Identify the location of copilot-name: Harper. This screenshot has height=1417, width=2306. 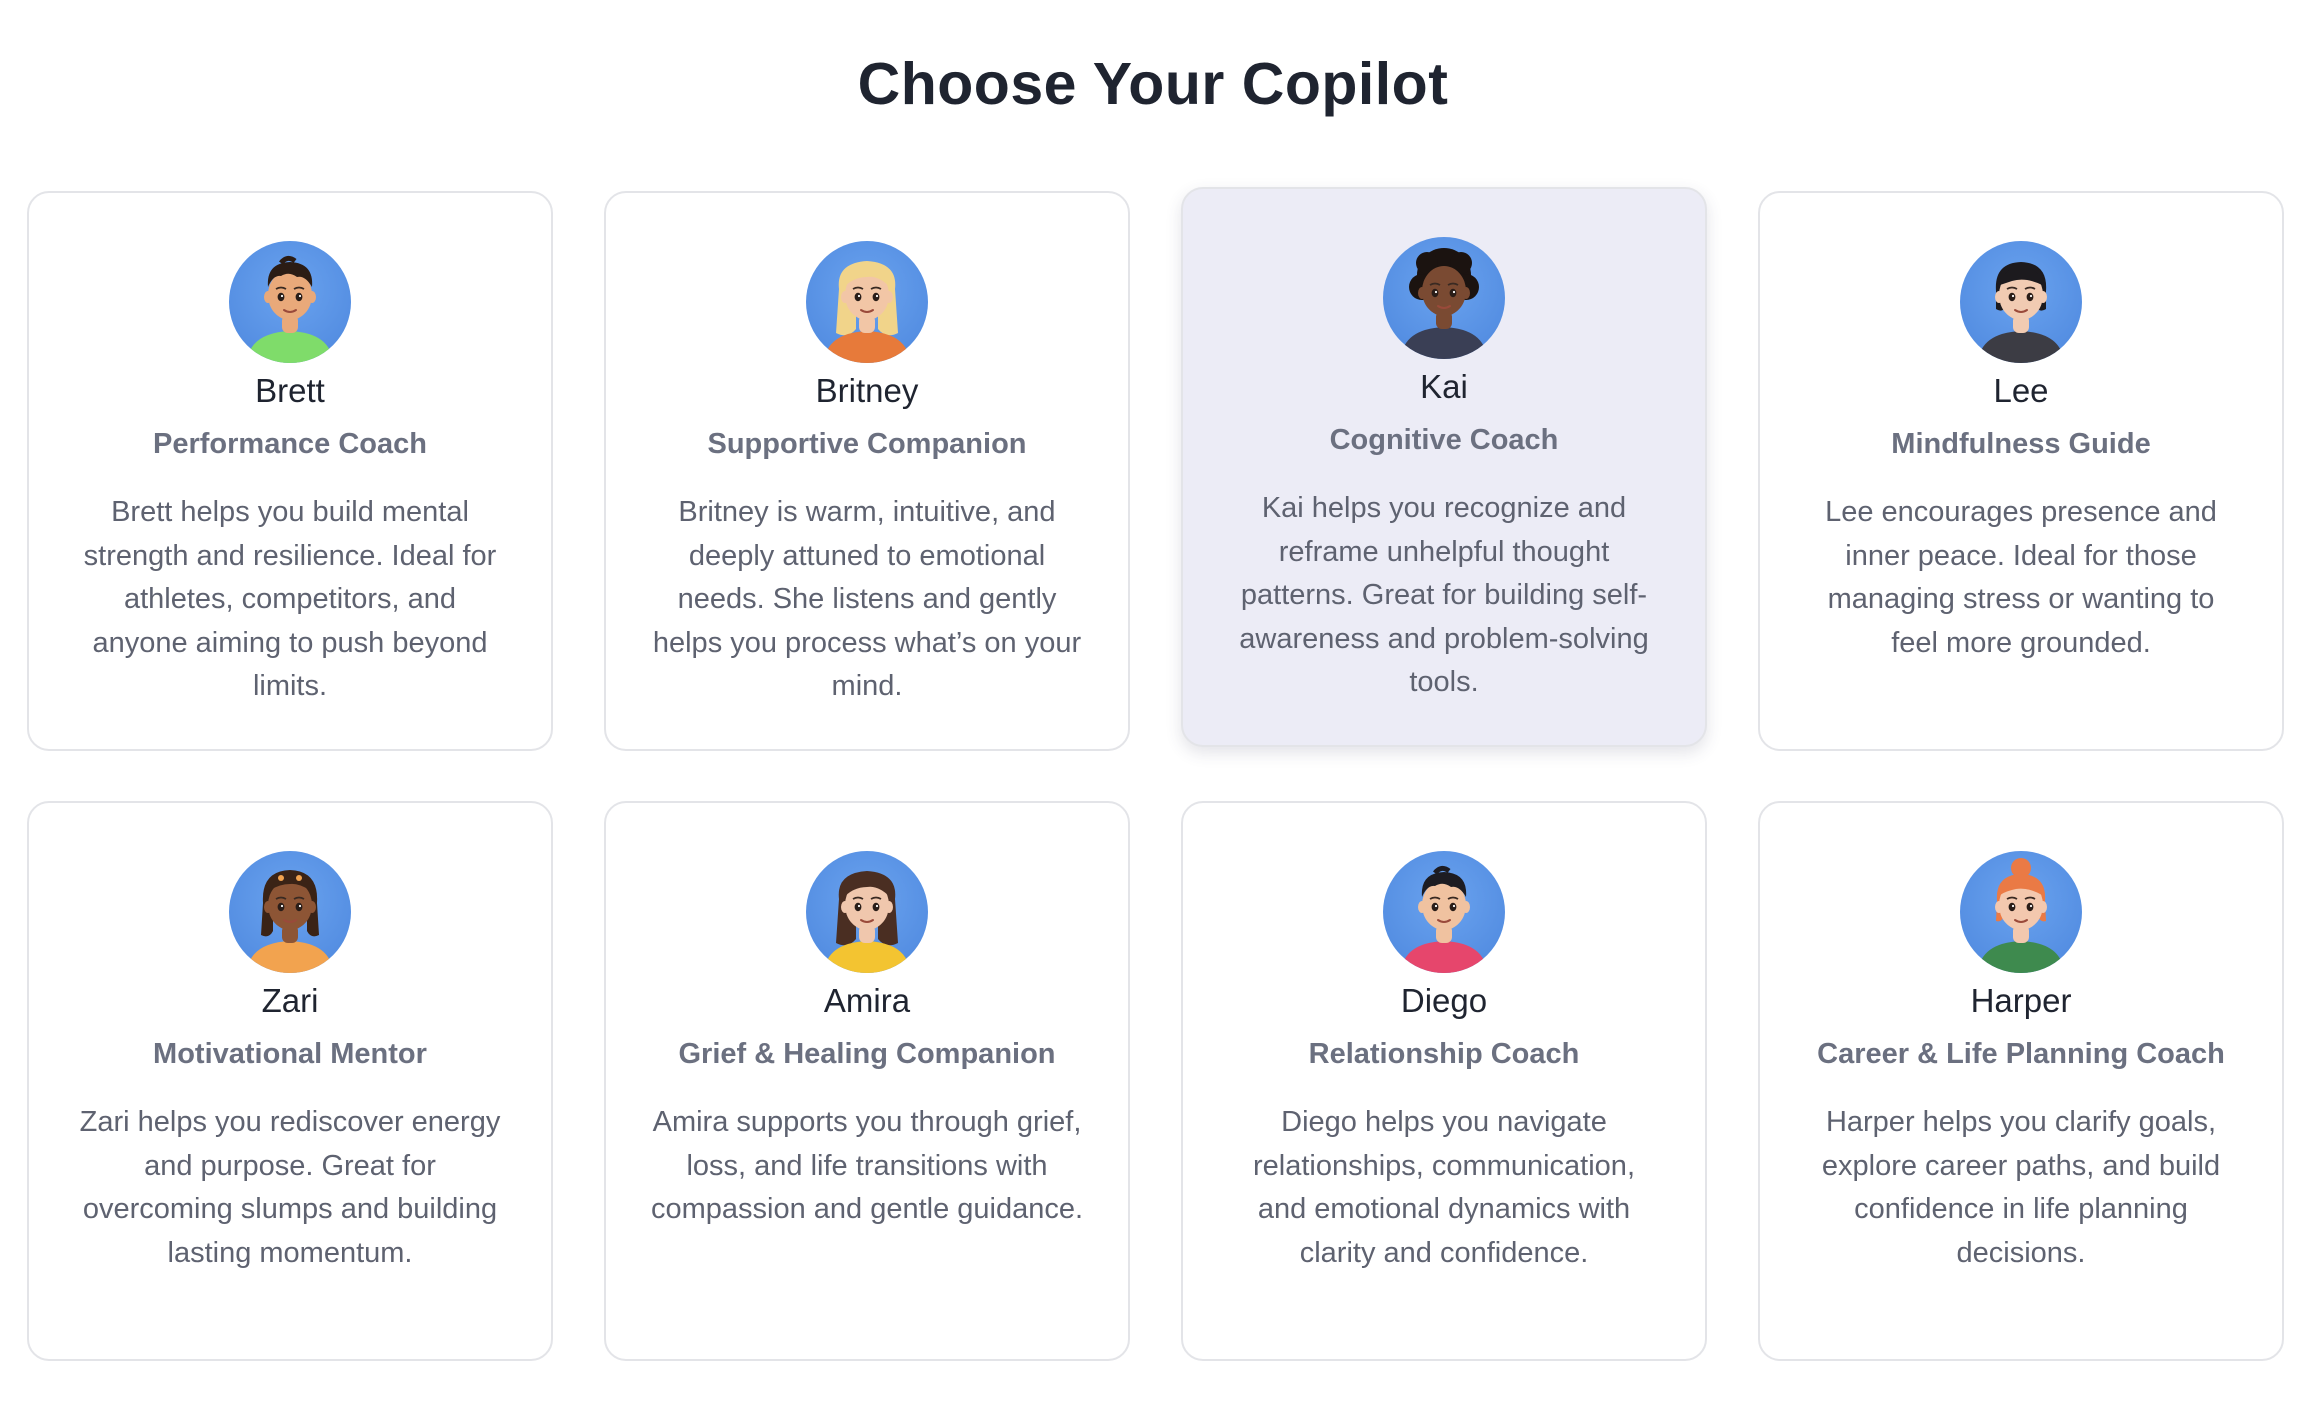
(2021, 1000).